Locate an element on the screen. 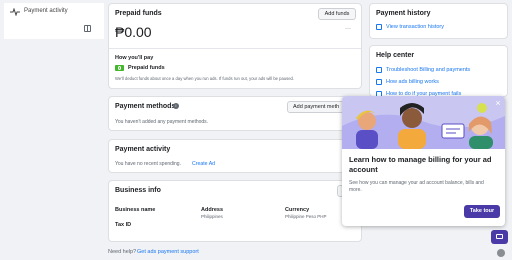 The image size is (512, 260). help-item-billing-works: How ads billing works is located at coordinates (412, 82).